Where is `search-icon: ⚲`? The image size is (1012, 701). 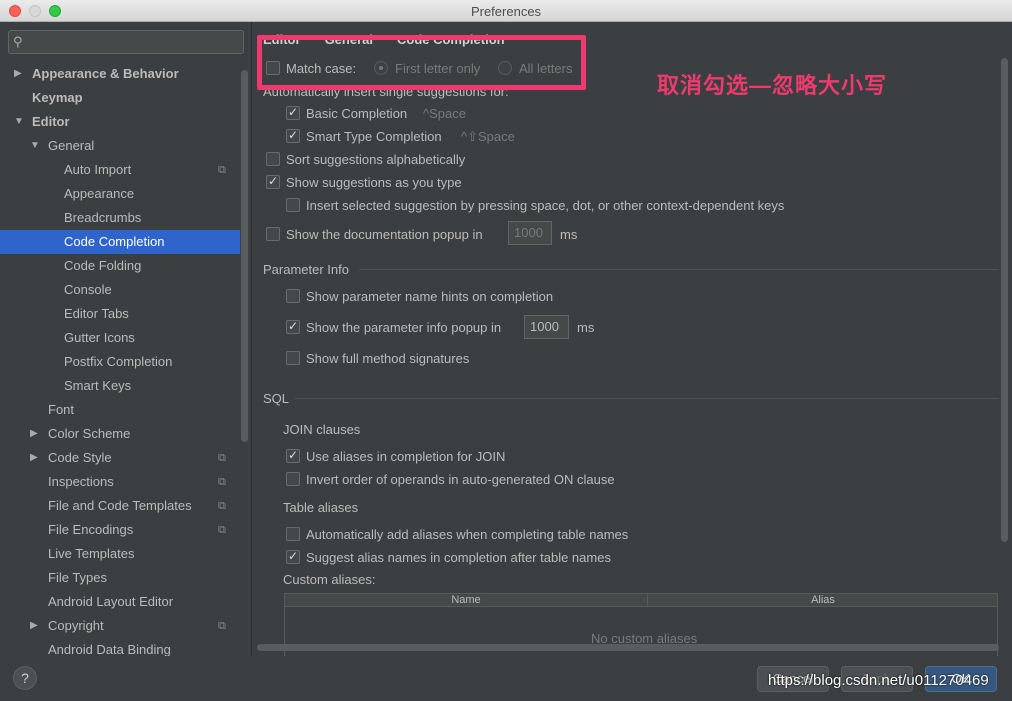 search-icon: ⚲ is located at coordinates (18, 41).